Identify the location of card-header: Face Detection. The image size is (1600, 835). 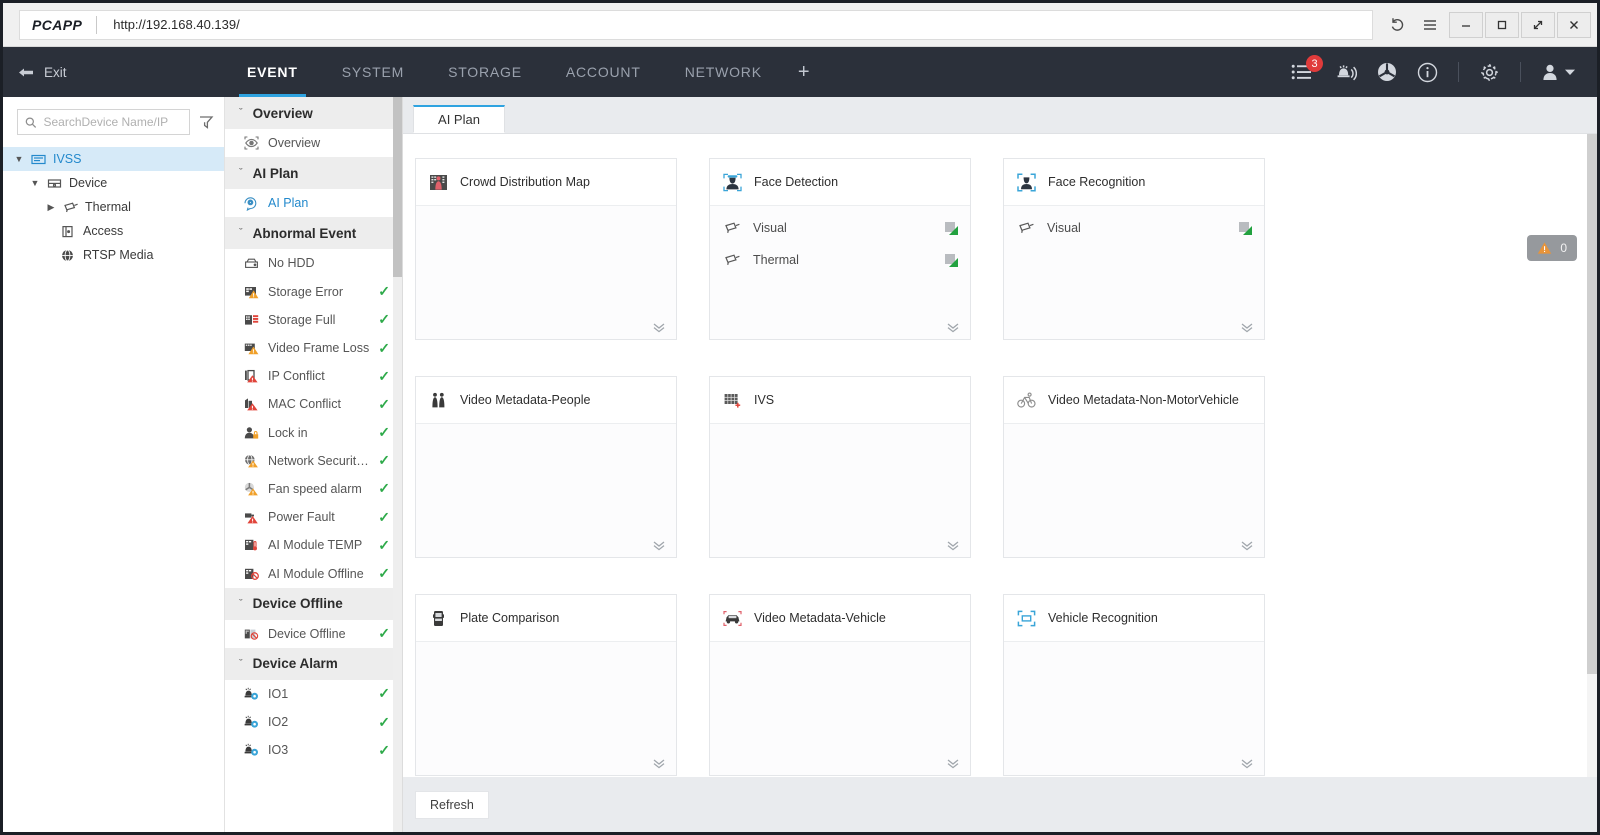
(840, 182).